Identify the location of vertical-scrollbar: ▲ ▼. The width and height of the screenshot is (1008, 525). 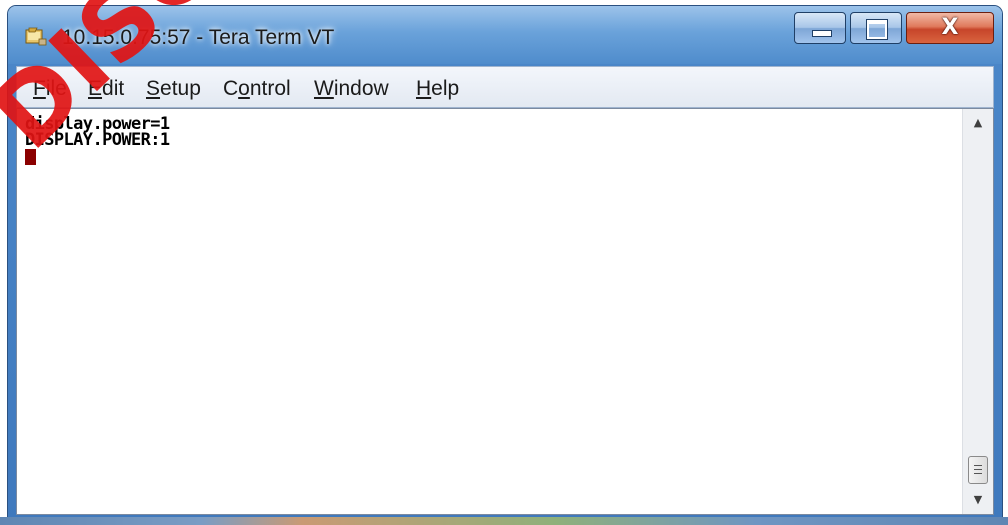
(977, 311).